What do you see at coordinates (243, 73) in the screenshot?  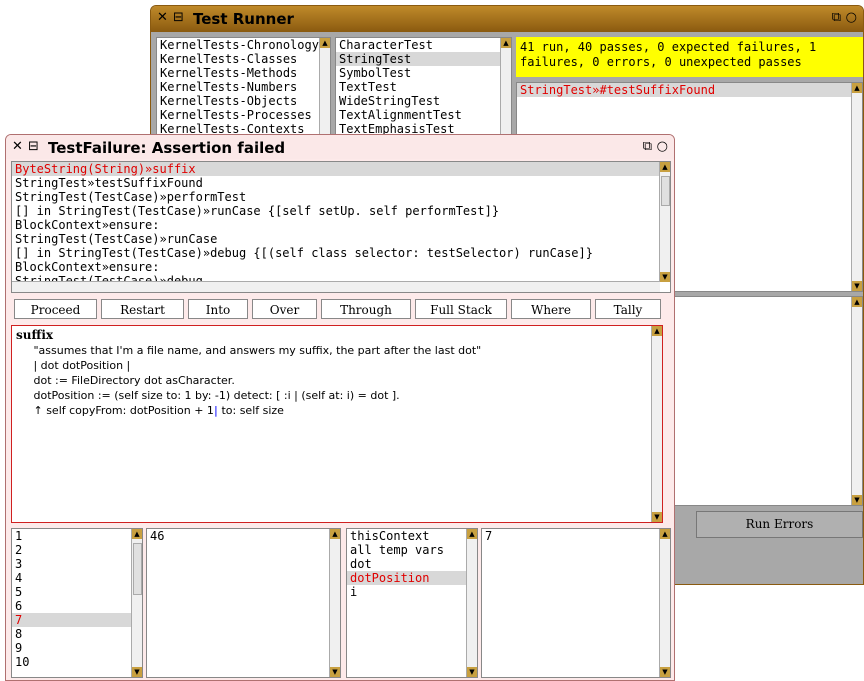 I see `category-item: KernelTests-Methods` at bounding box center [243, 73].